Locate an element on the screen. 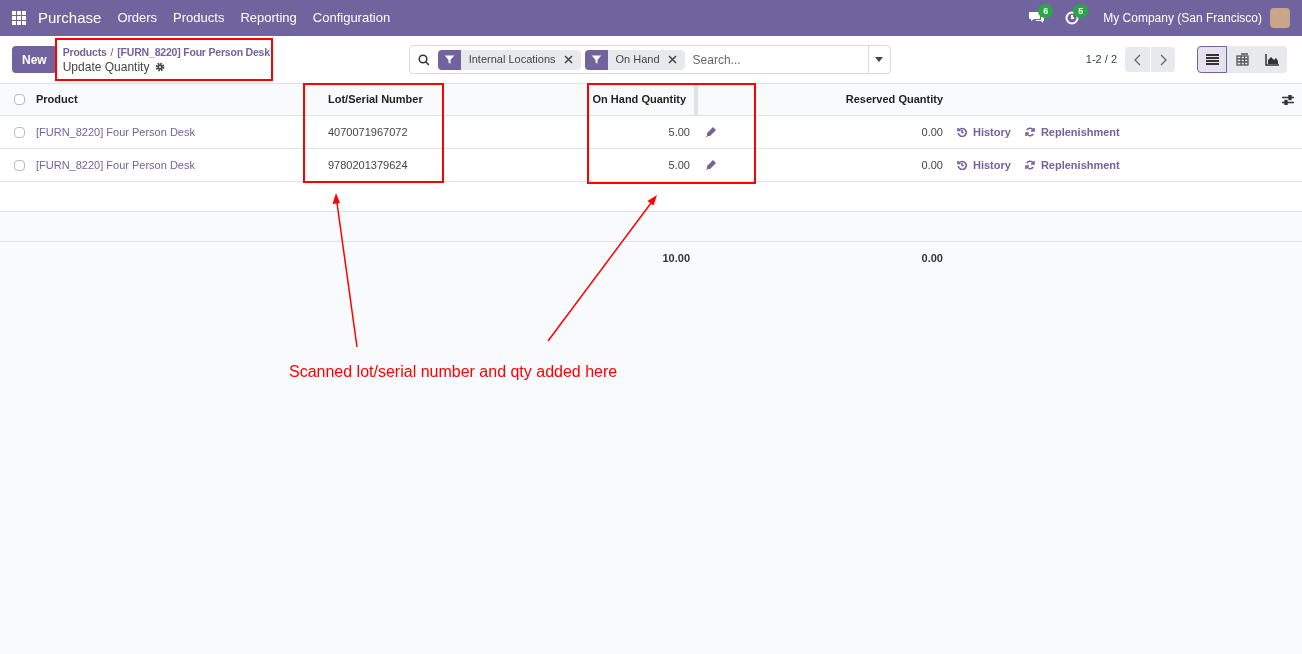 Image resolution: width=1302 pixels, height=654 pixels. reserved-total: 0.00 is located at coordinates (932, 258).